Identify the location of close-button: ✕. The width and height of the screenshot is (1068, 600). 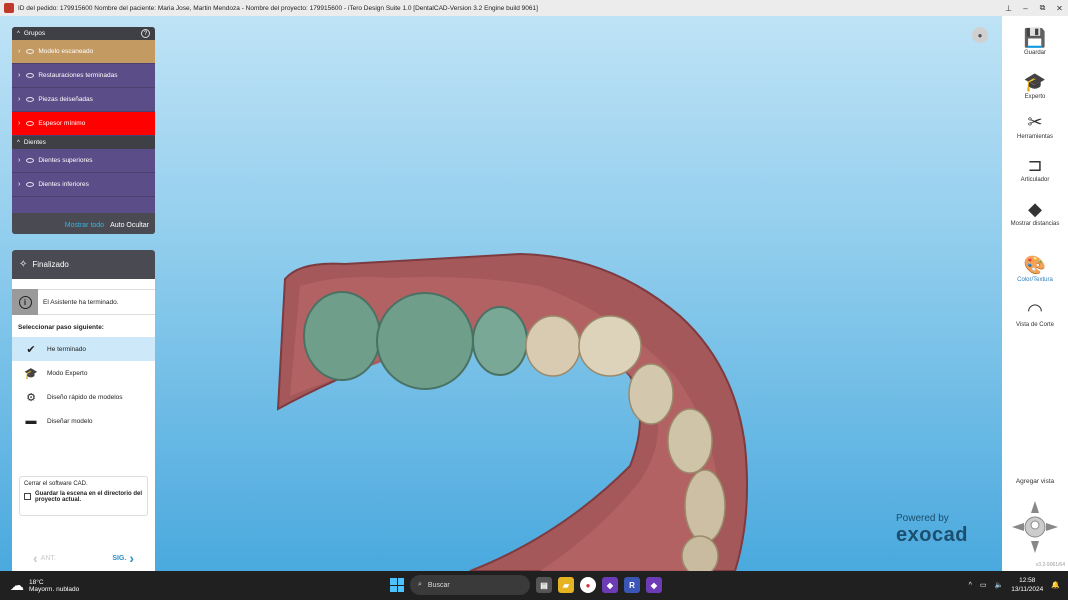
(1059, 8).